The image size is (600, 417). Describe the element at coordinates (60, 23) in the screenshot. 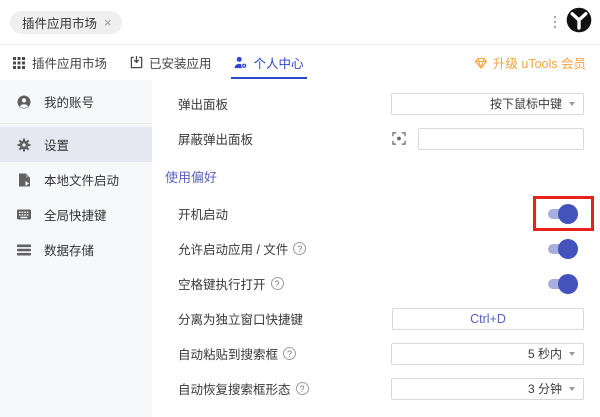

I see `open-plugin-tab-label: 插件应用市场` at that location.